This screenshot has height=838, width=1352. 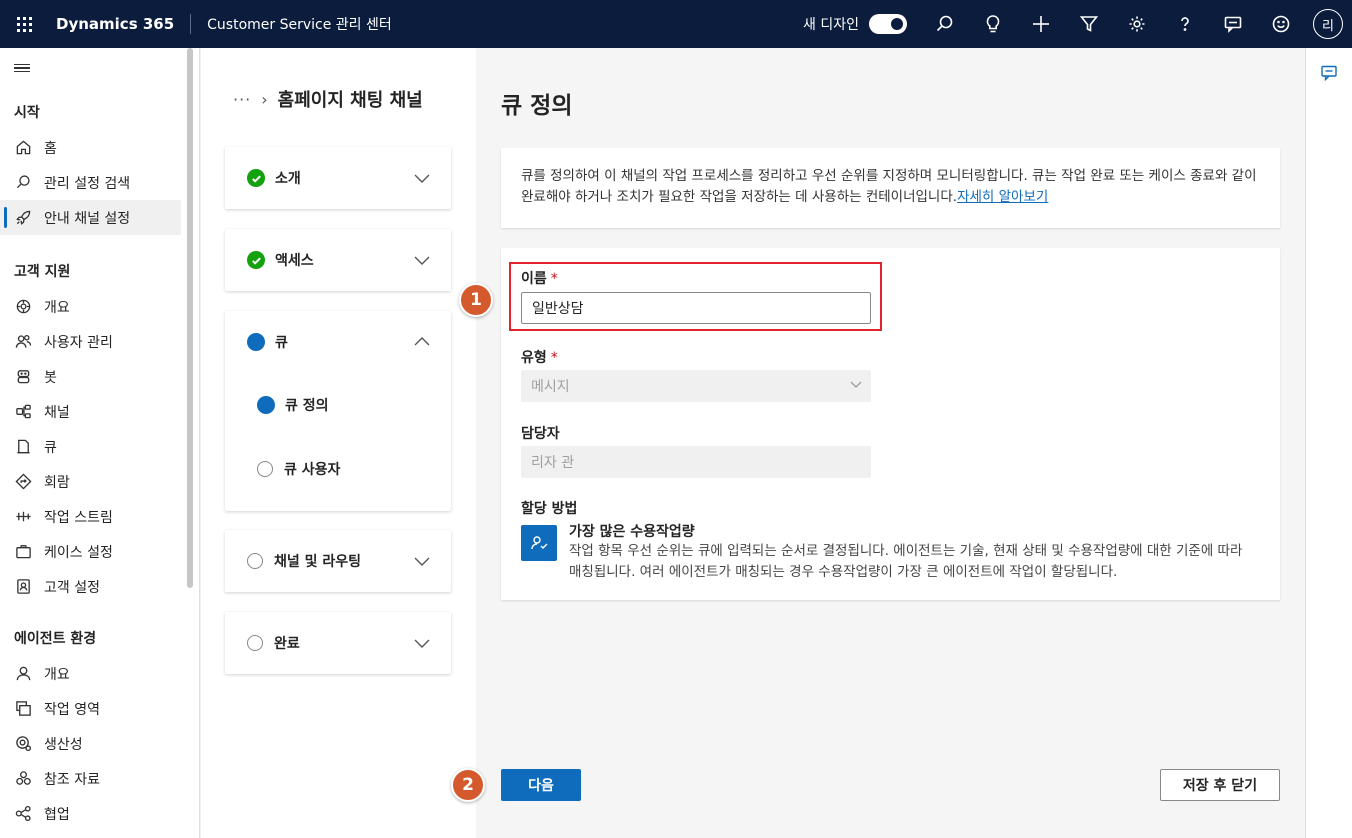 What do you see at coordinates (23, 377) in the screenshot?
I see `bot-icon` at bounding box center [23, 377].